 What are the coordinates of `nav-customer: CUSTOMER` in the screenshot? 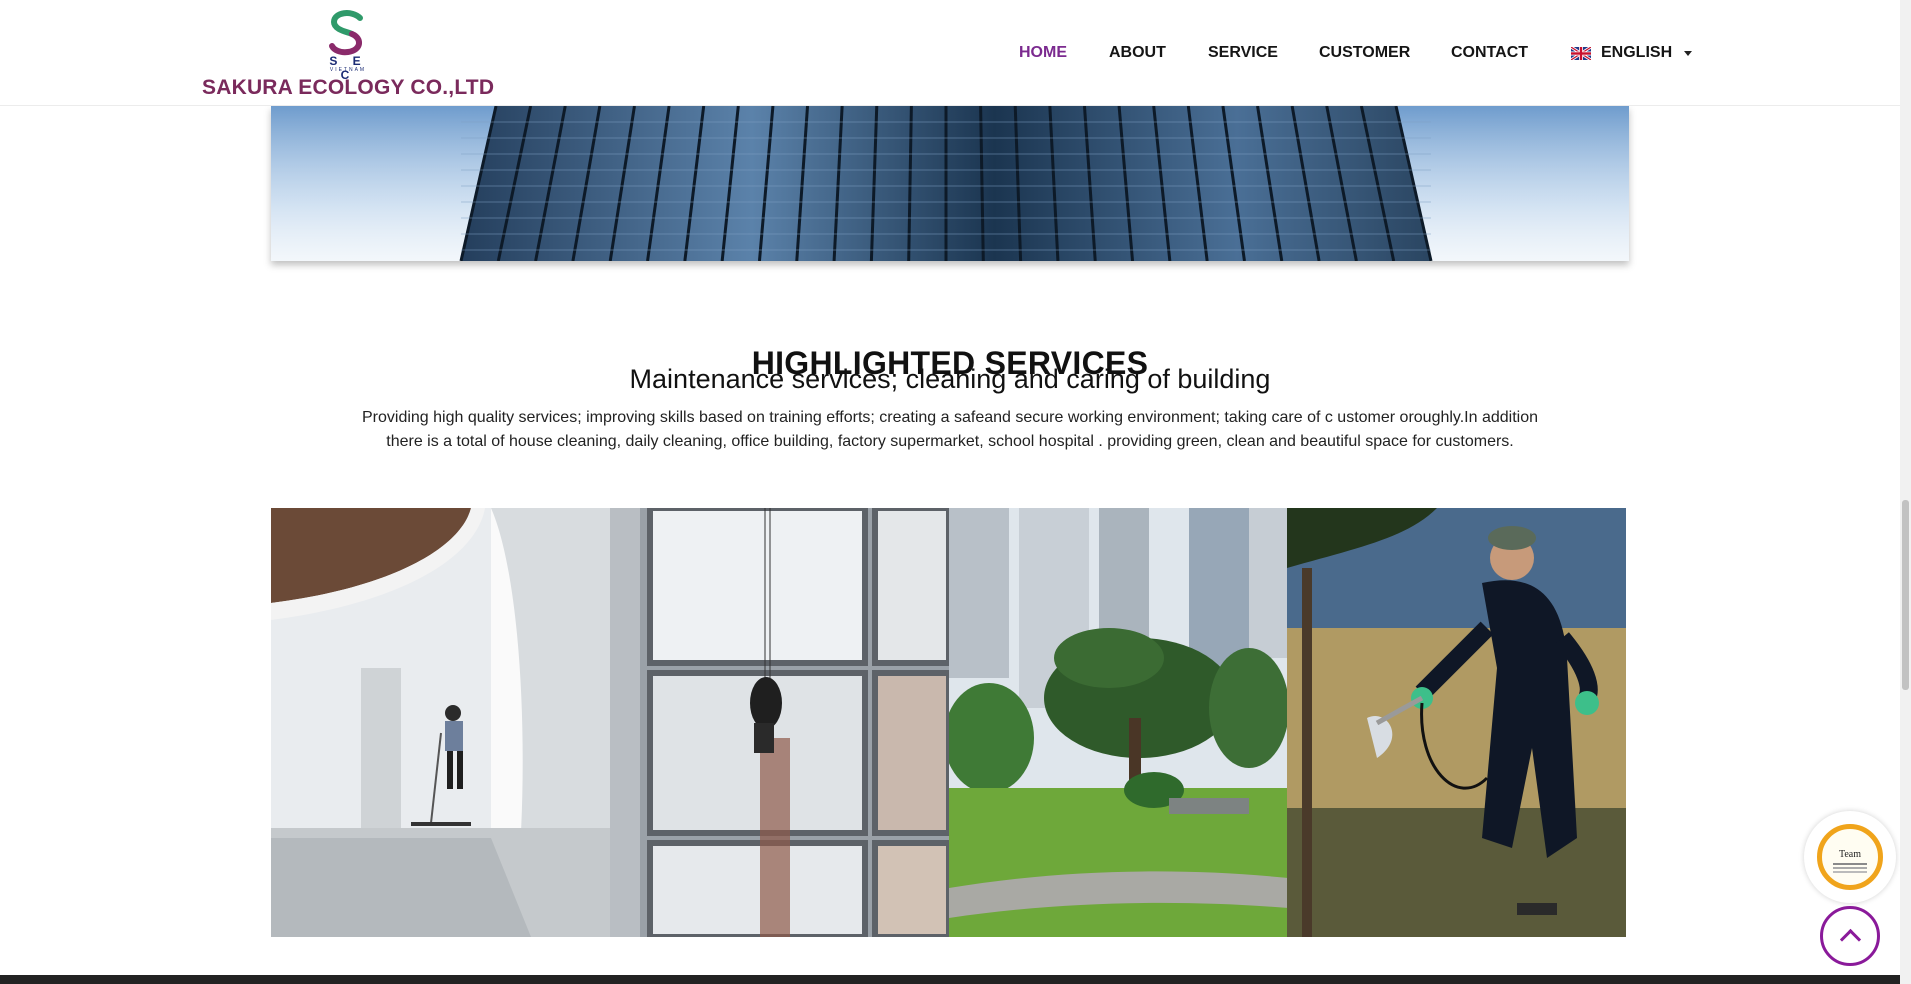 It's located at (1364, 53).